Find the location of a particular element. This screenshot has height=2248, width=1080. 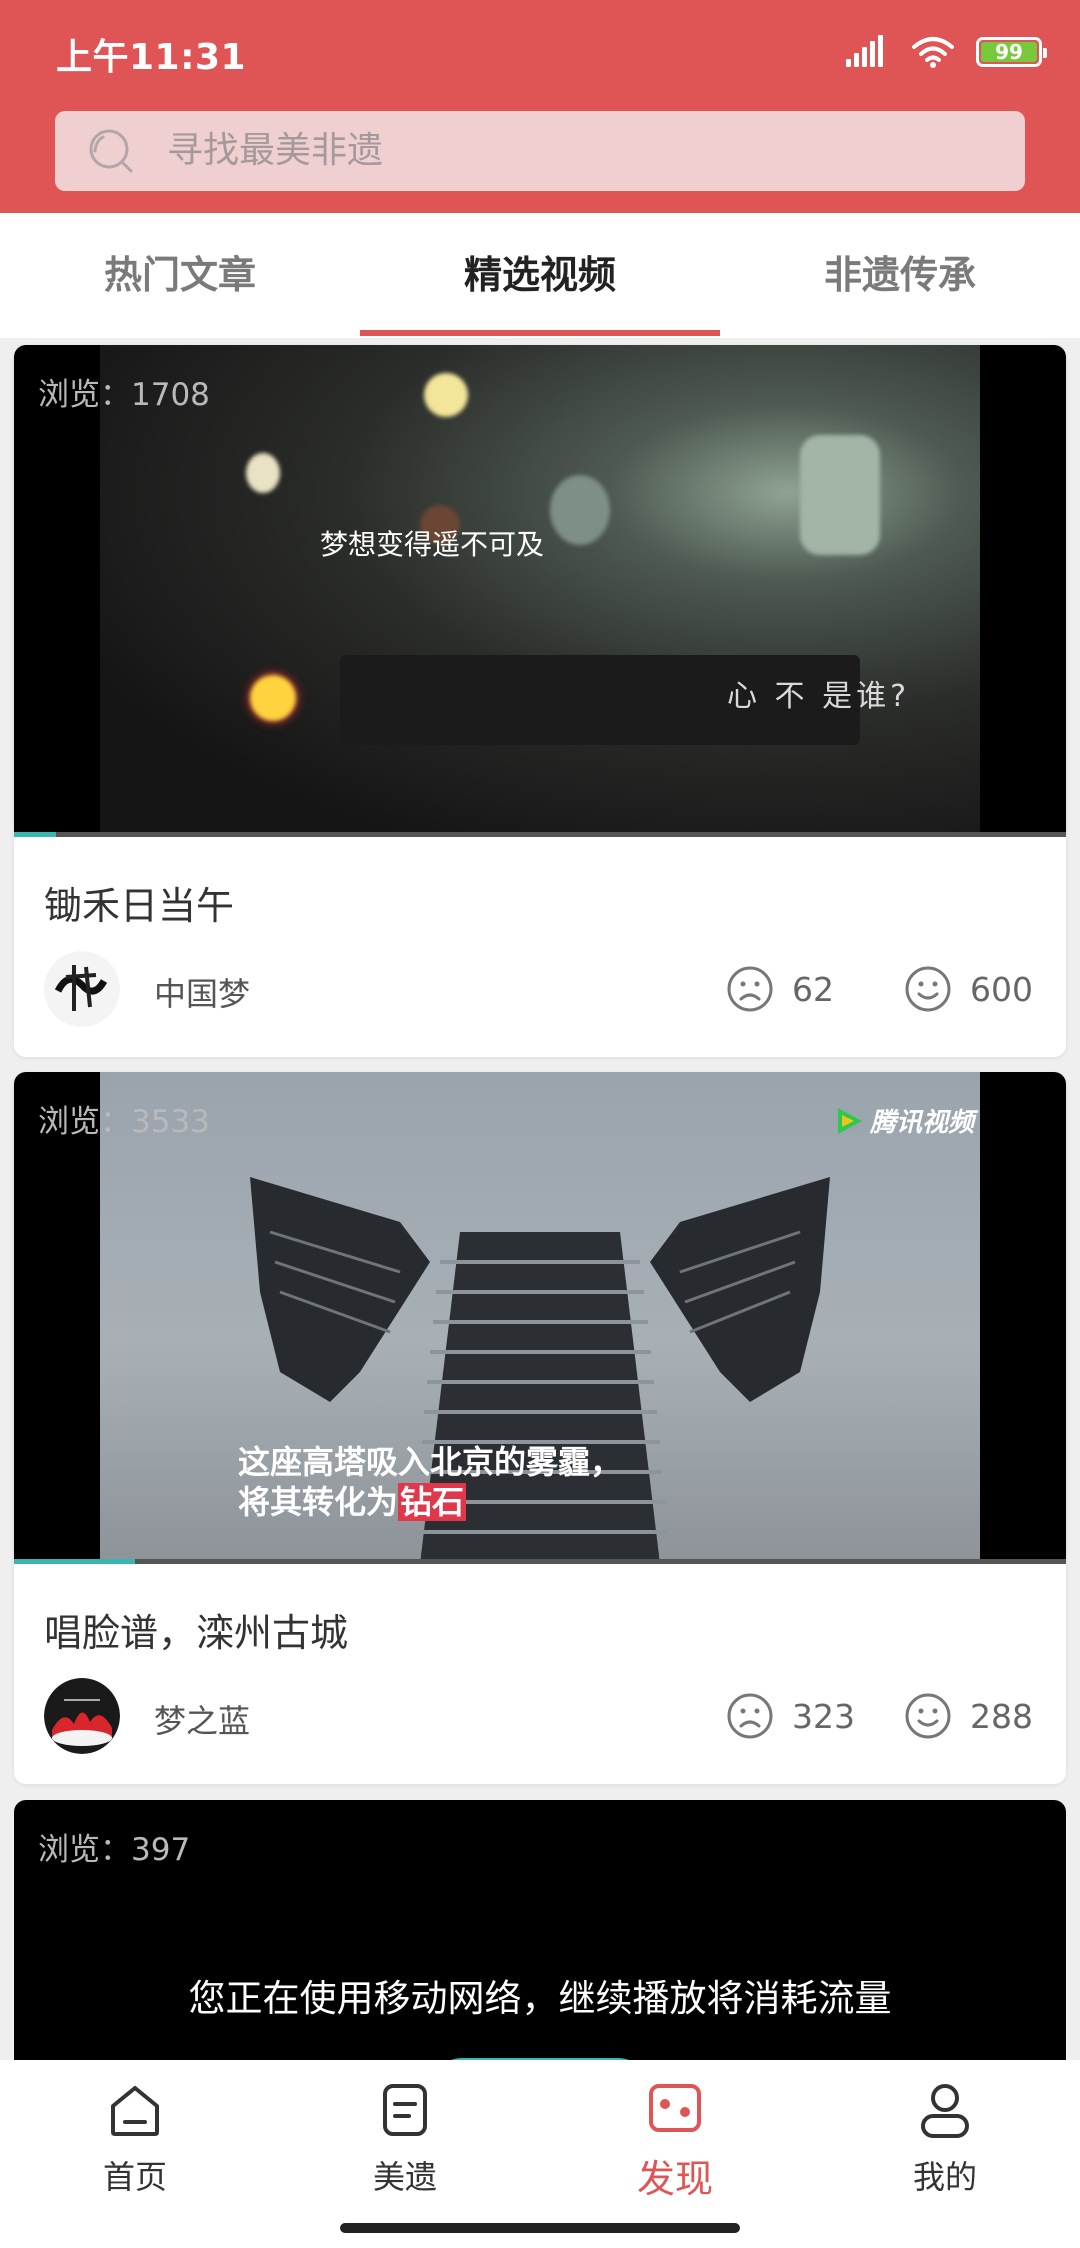

category-tabs: 热门文章 精选视频 非遗传承 is located at coordinates (540, 275).